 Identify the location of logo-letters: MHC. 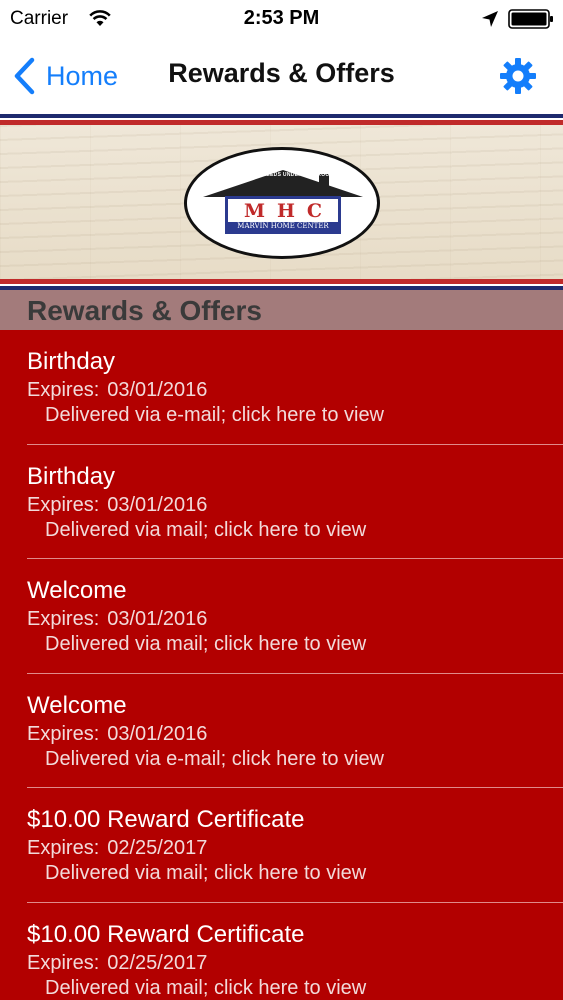
(289, 211).